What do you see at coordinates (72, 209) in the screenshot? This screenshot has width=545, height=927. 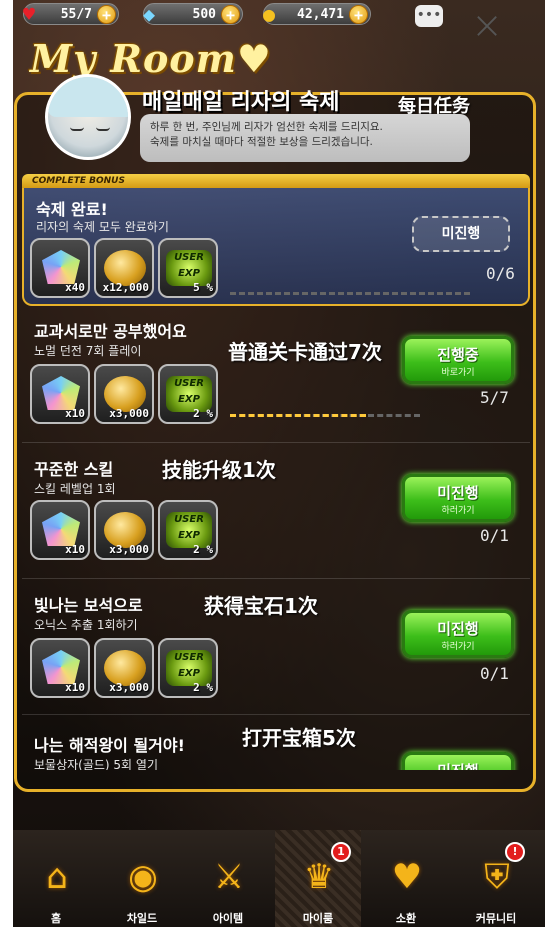 I see `mission-title: 숙제 완료!` at bounding box center [72, 209].